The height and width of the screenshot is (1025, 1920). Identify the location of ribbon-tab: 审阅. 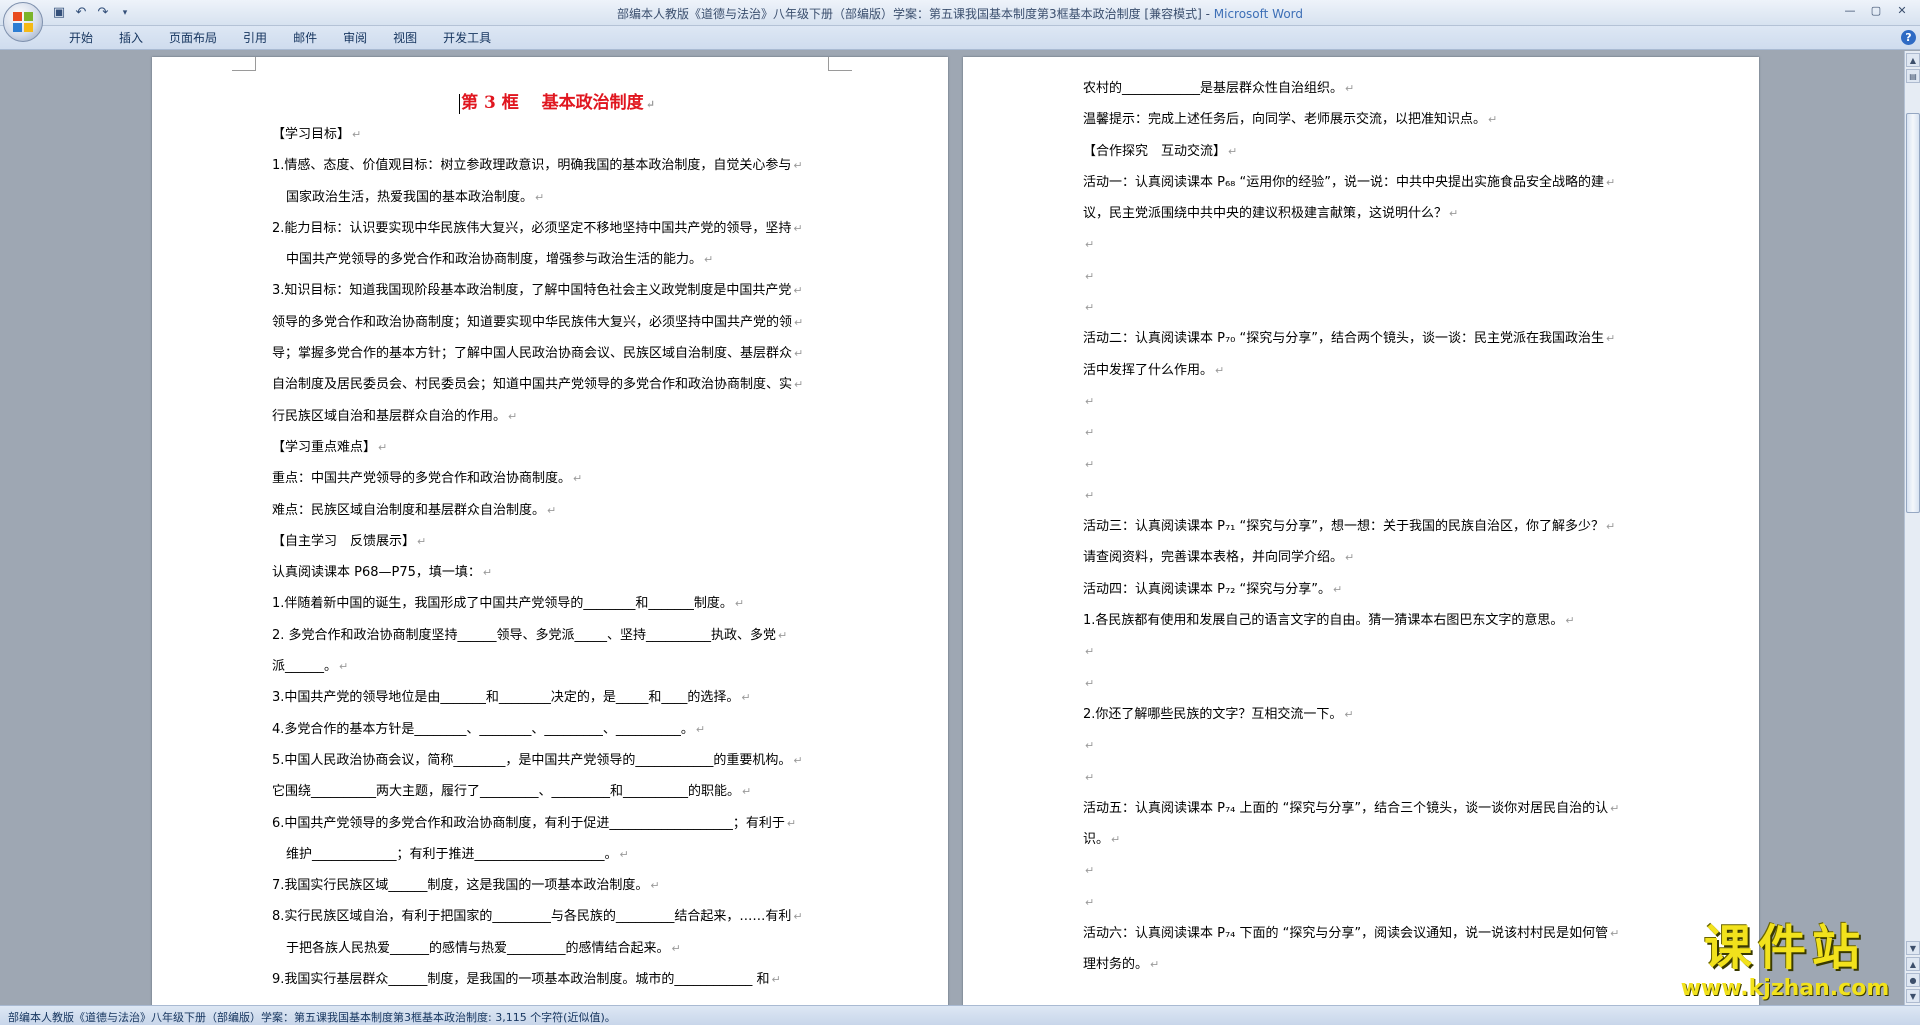
(355, 38).